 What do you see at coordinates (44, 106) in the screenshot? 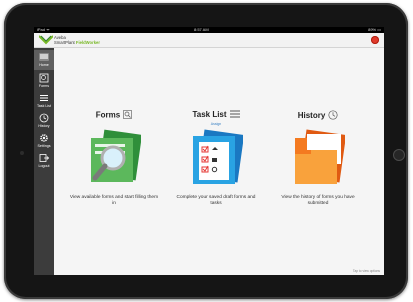
I see `sidebar-item-label: Task List` at bounding box center [44, 106].